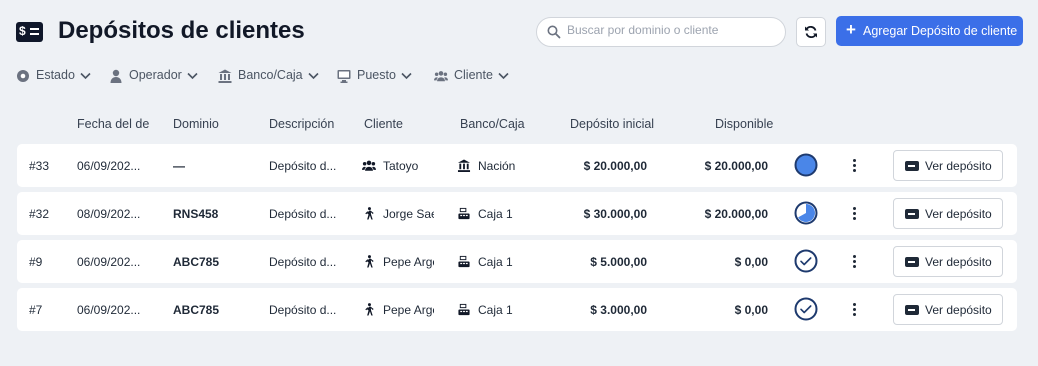 The image size is (1038, 366). I want to click on filter-operador: Operador, so click(153, 75).